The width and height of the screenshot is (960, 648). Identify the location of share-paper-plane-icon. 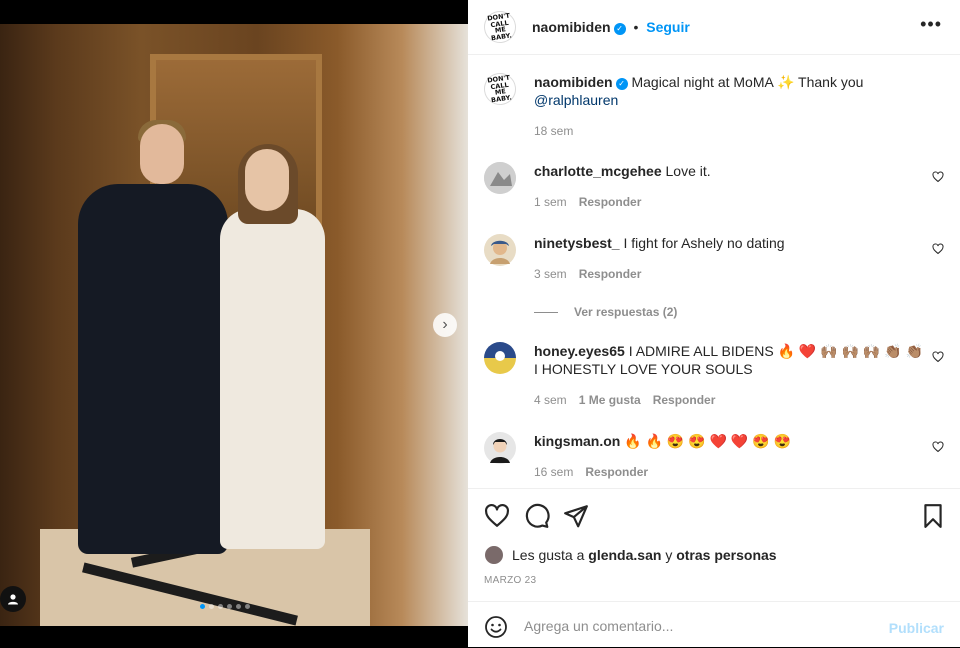
(576, 516).